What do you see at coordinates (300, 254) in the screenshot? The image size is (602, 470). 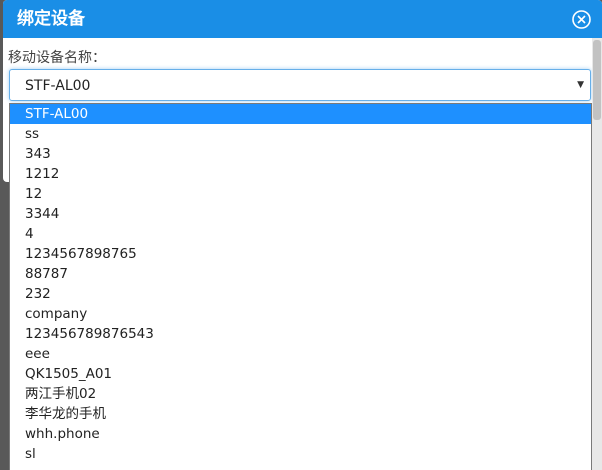 I see `dropdown-option: 1234567898765` at bounding box center [300, 254].